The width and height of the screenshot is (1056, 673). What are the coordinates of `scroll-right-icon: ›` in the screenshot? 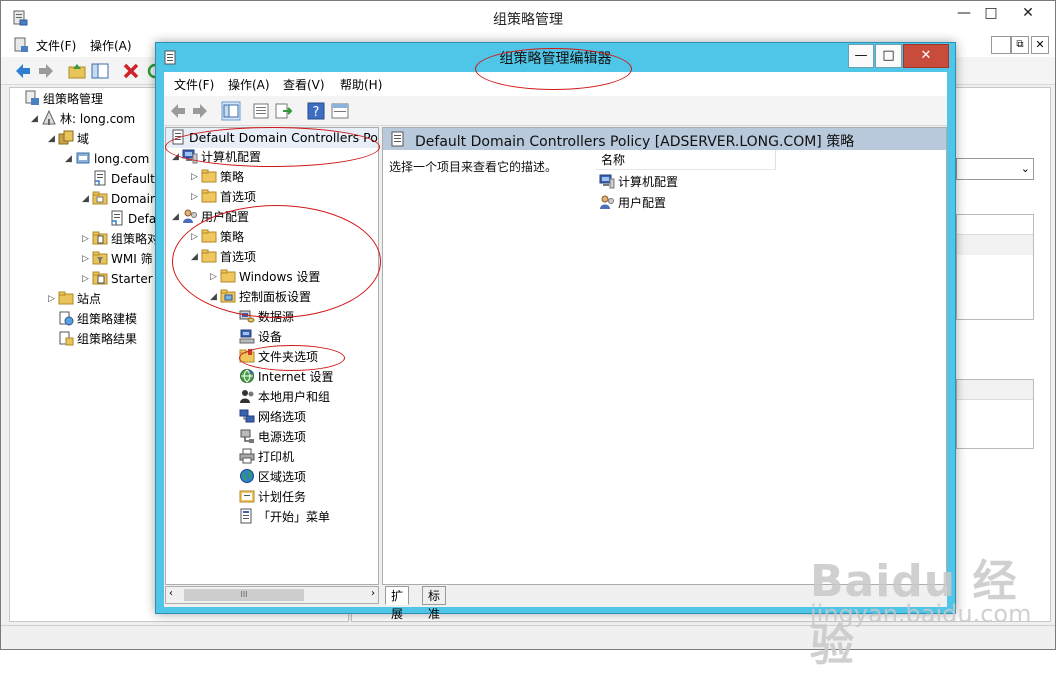 It's located at (373, 593).